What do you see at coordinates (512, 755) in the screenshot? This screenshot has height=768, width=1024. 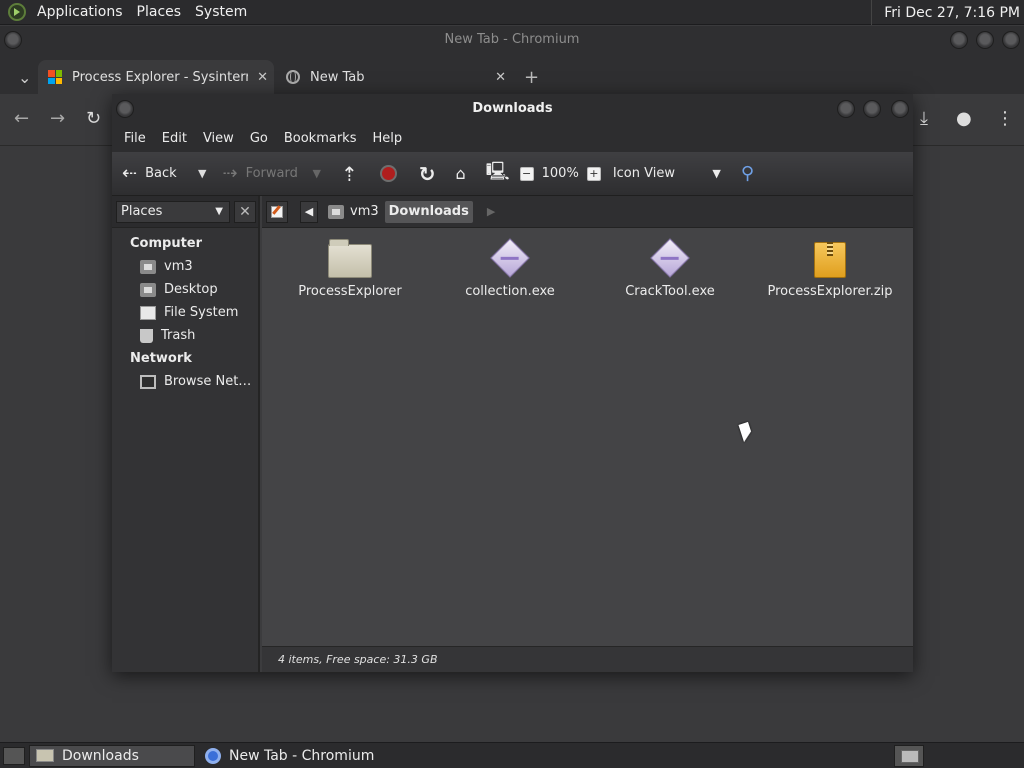 I see `bottom-taskbar: Downloads New Tab - Chromium` at bounding box center [512, 755].